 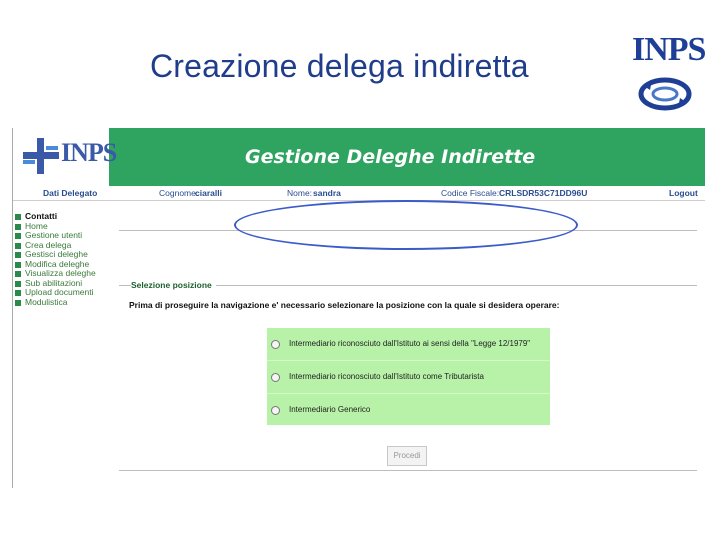 I want to click on inps-logo-text: INPS, so click(x=669, y=49).